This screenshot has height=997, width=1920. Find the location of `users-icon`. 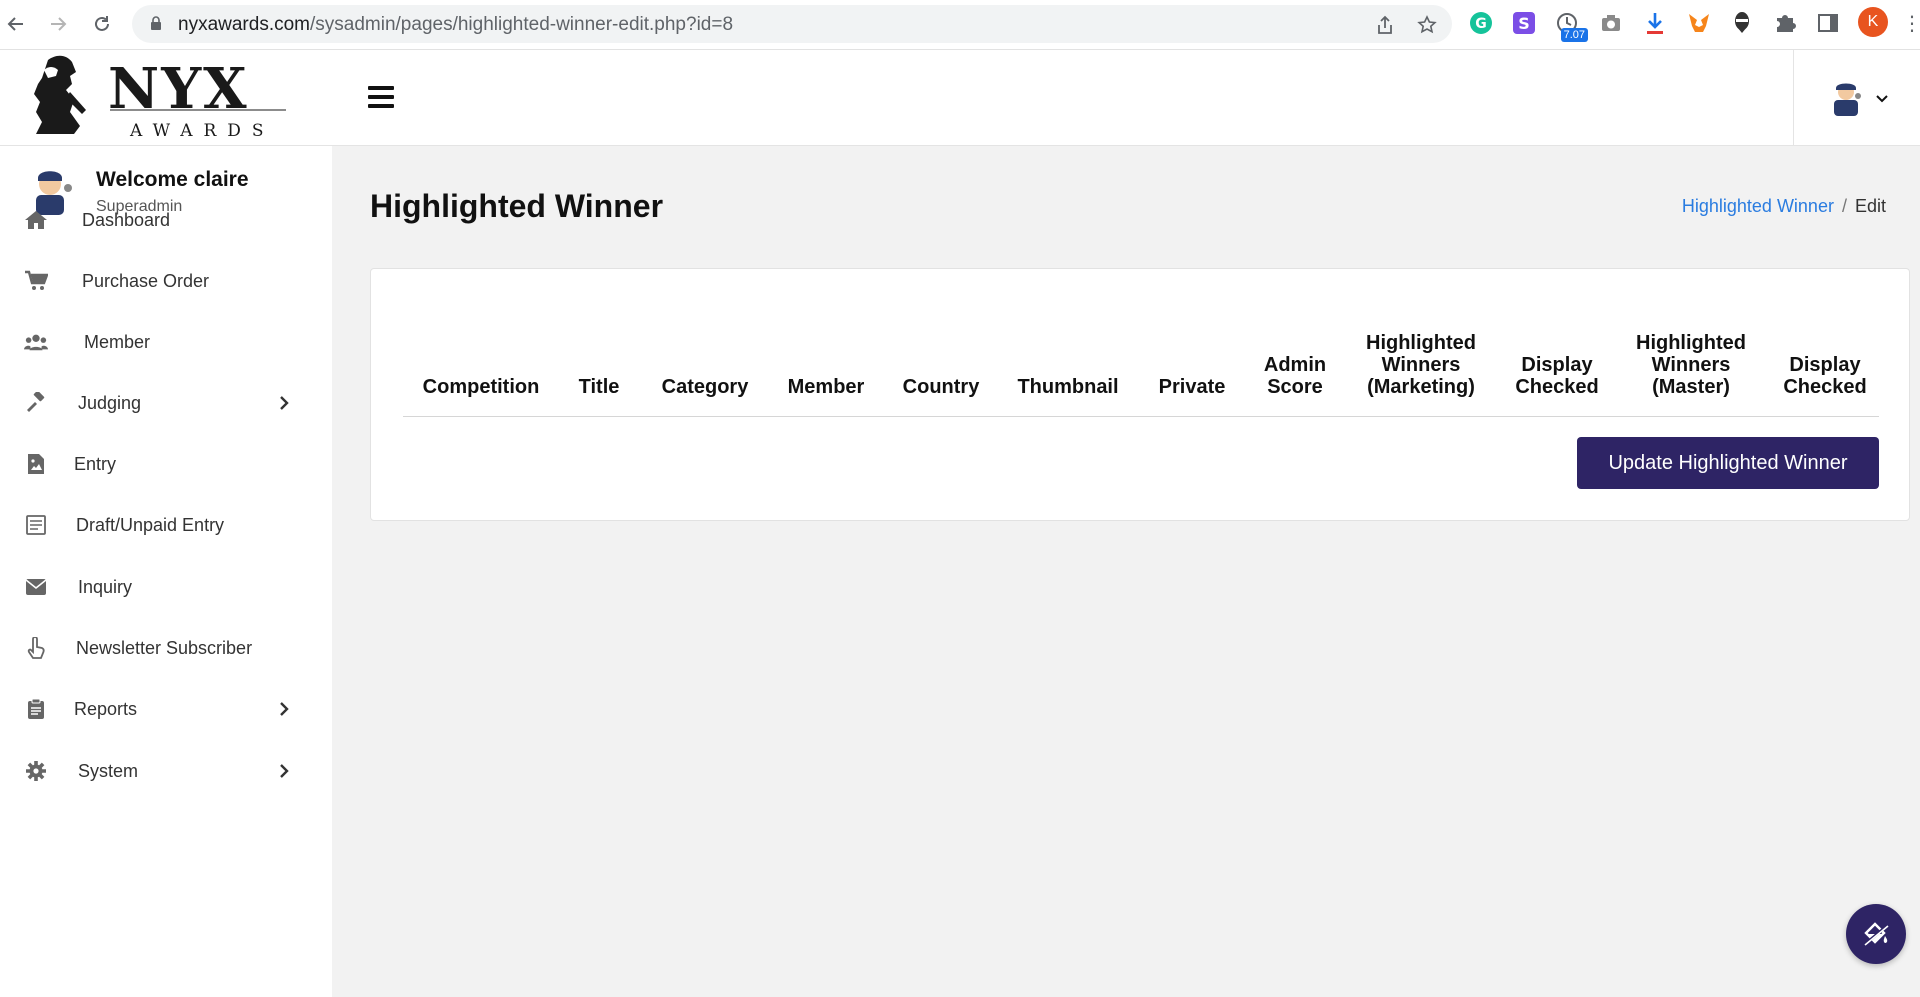

users-icon is located at coordinates (36, 342).